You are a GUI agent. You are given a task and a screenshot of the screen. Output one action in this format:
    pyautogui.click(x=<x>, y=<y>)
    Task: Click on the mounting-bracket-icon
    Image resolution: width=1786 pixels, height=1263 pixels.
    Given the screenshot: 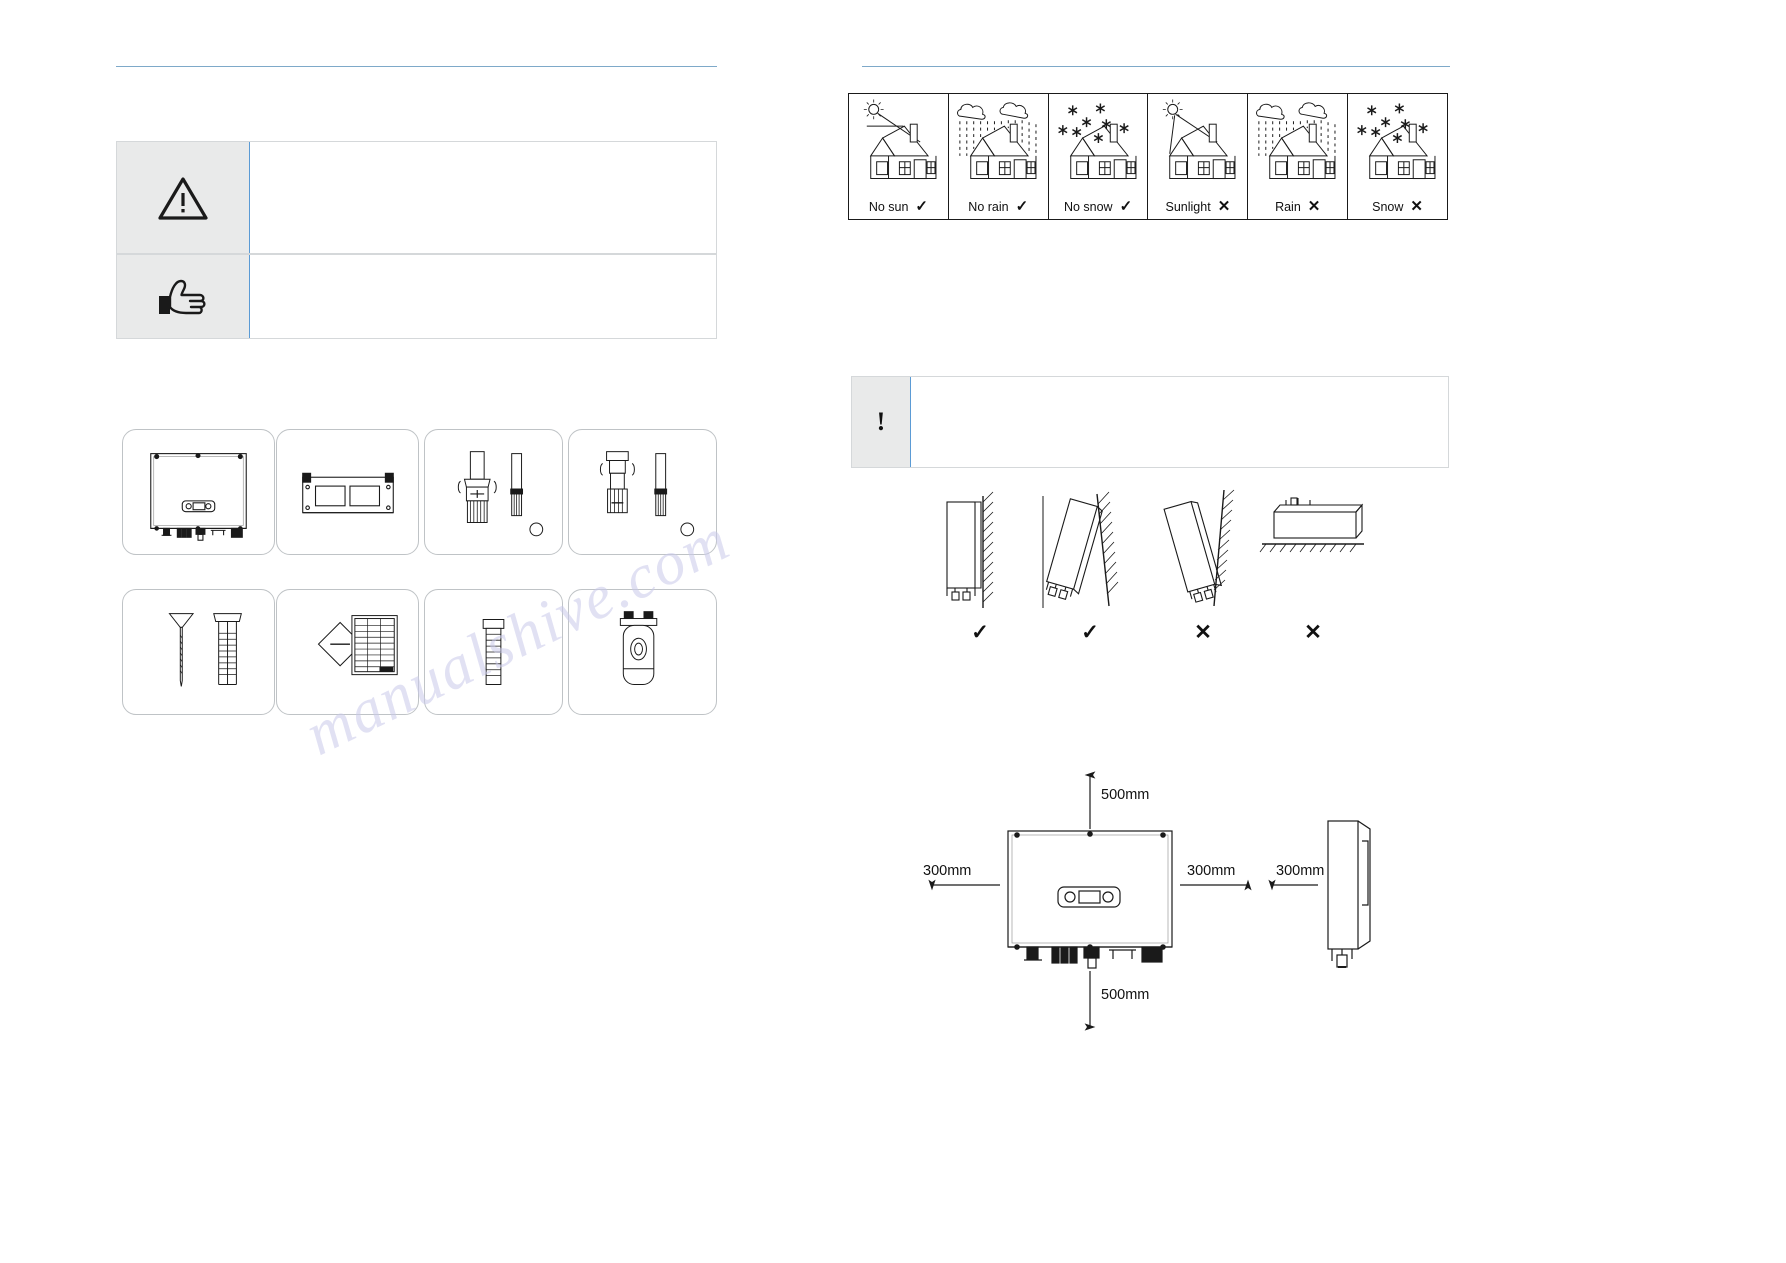 What is the action you would take?
    pyautogui.click(x=348, y=493)
    